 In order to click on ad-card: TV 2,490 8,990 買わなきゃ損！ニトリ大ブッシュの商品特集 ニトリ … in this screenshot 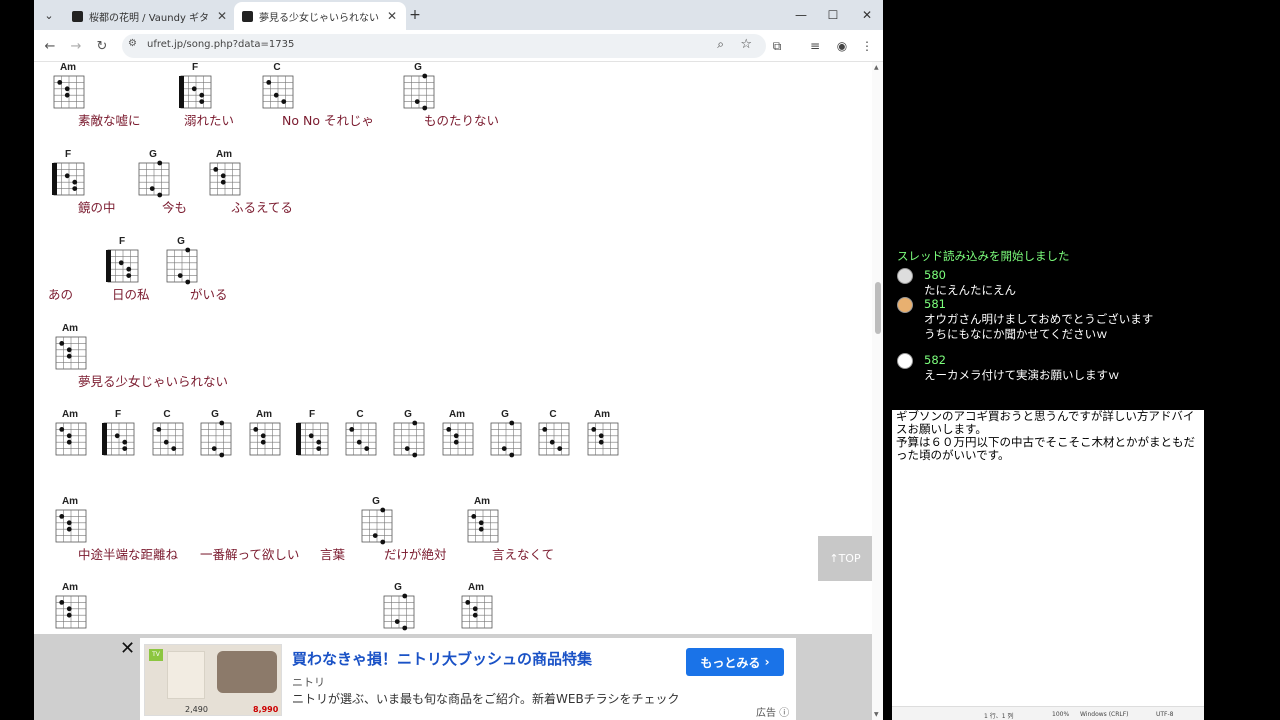, I will do `click(468, 679)`.